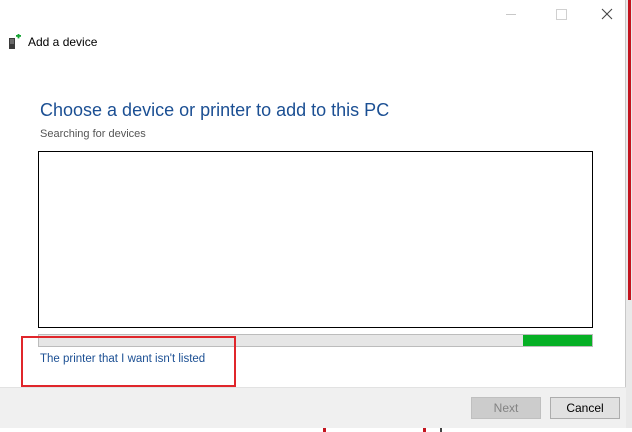  Describe the element at coordinates (122, 359) in the screenshot. I see `printer-not-listed-link: The printer that I want isn't listed` at that location.